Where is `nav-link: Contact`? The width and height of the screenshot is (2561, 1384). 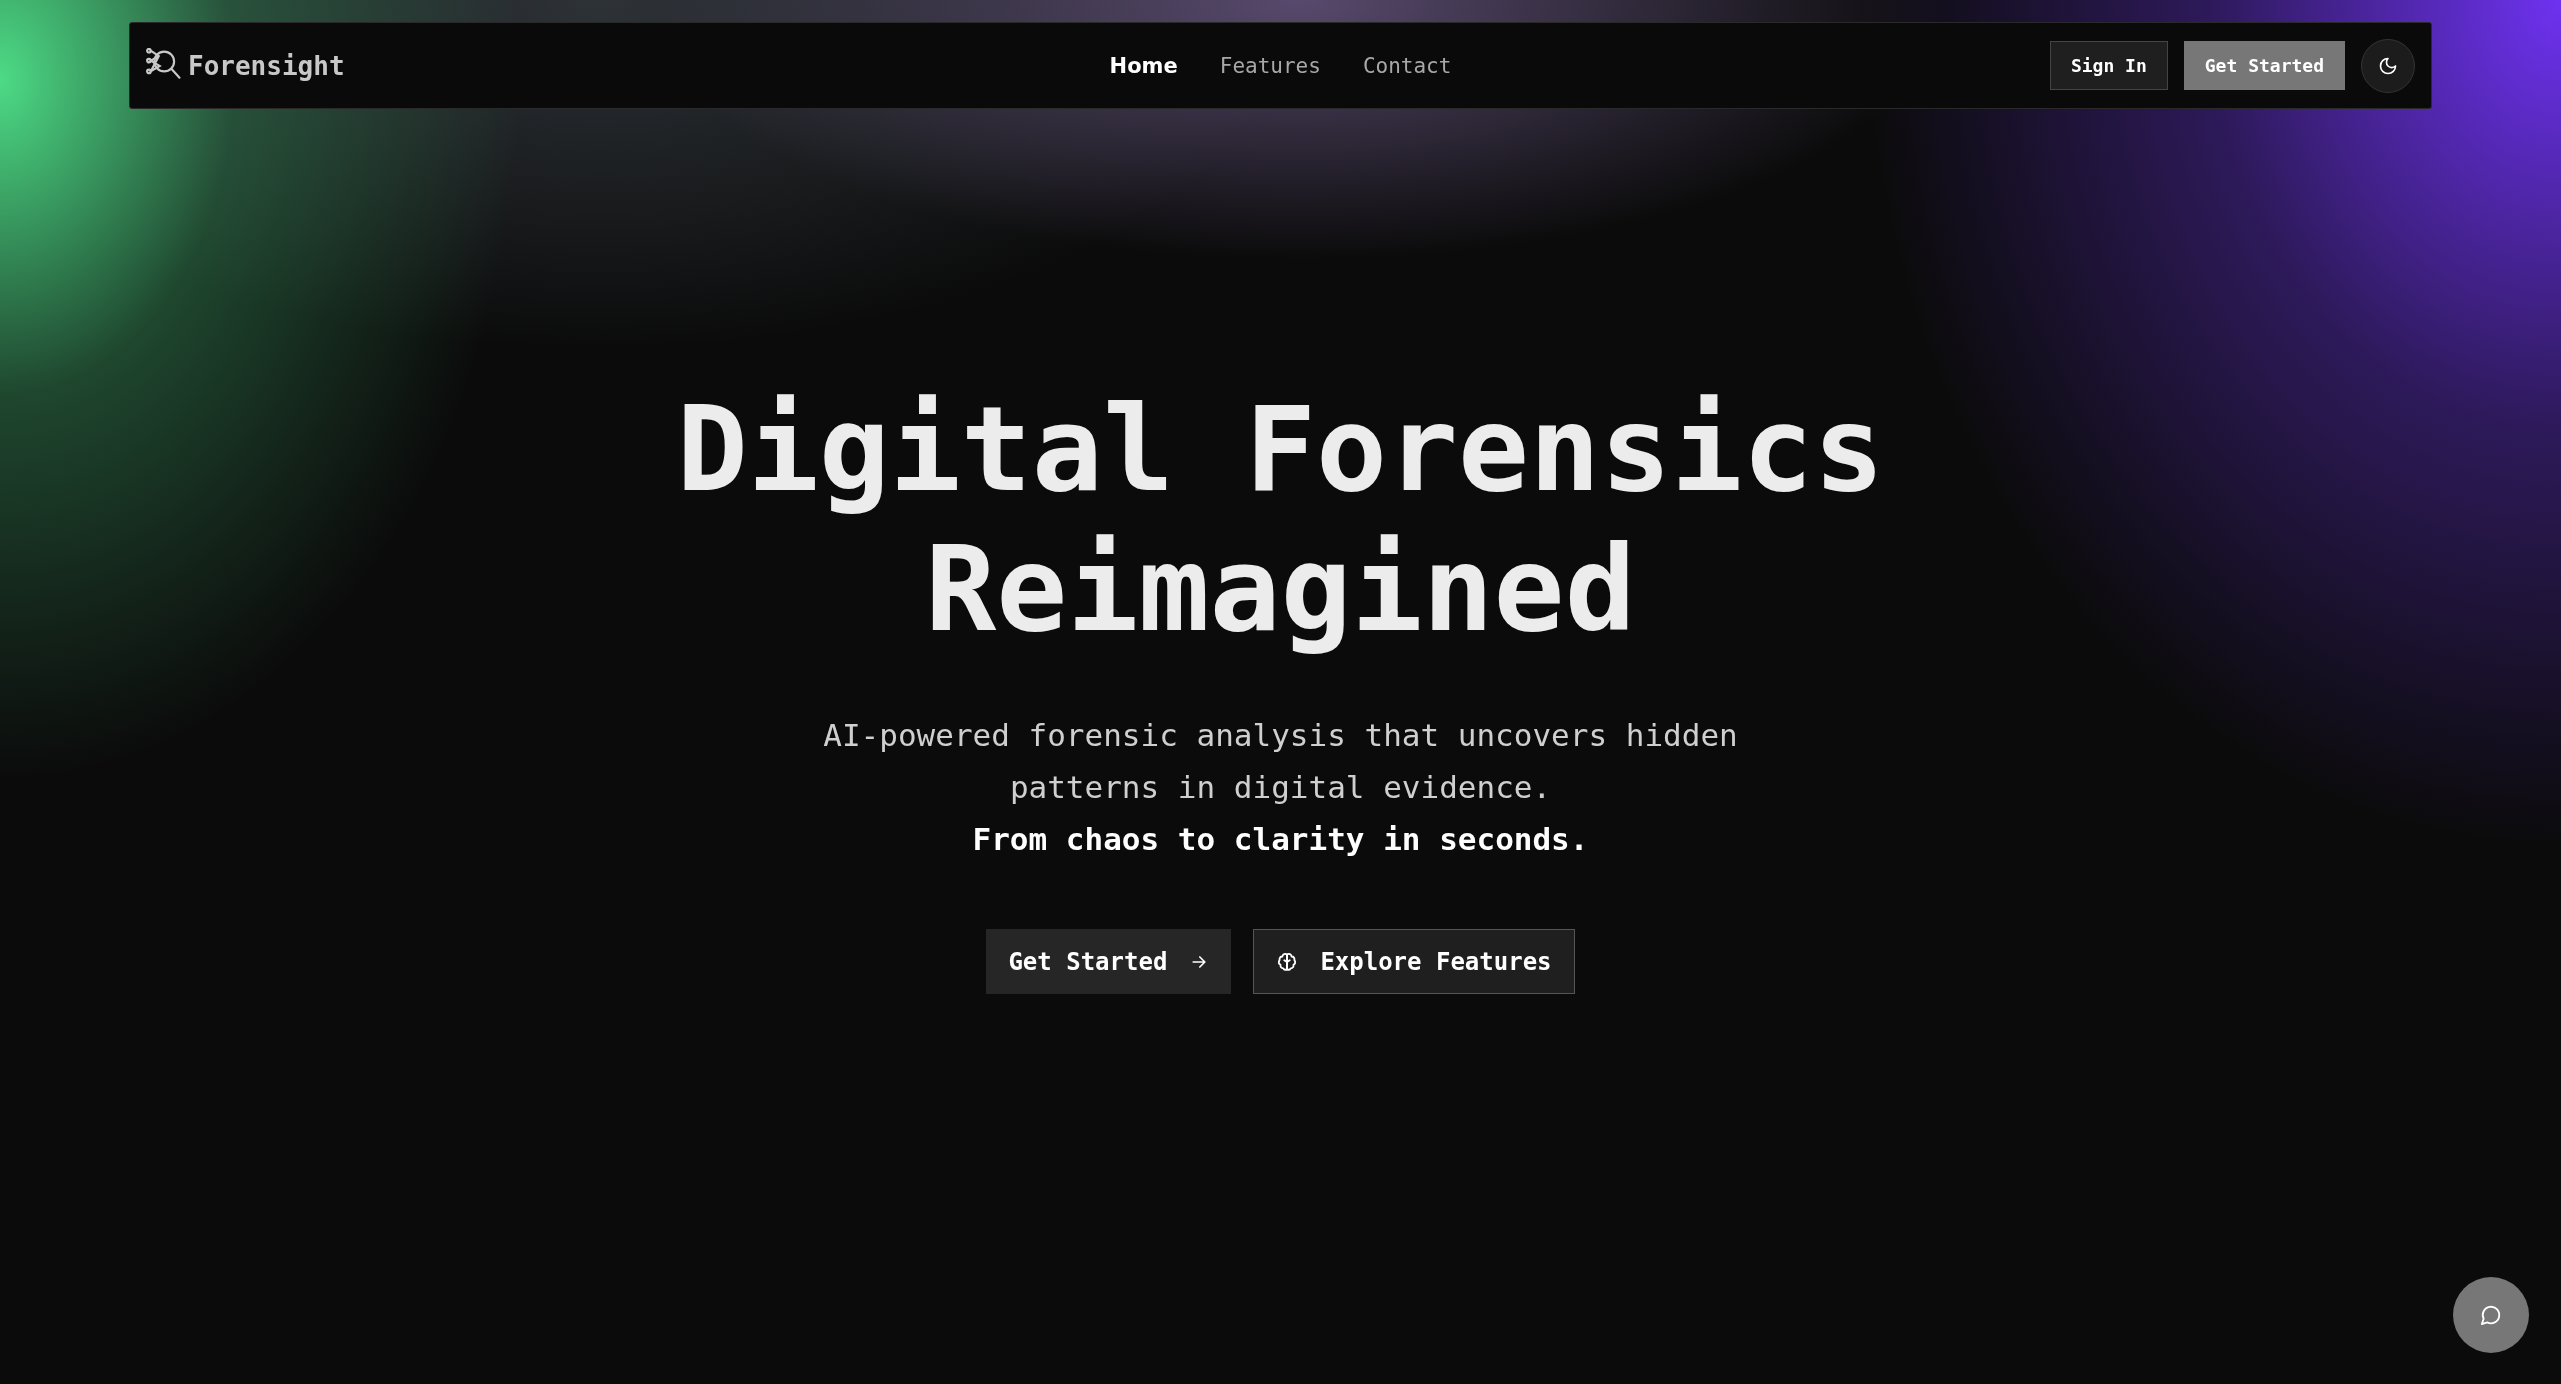 nav-link: Contact is located at coordinates (1407, 65).